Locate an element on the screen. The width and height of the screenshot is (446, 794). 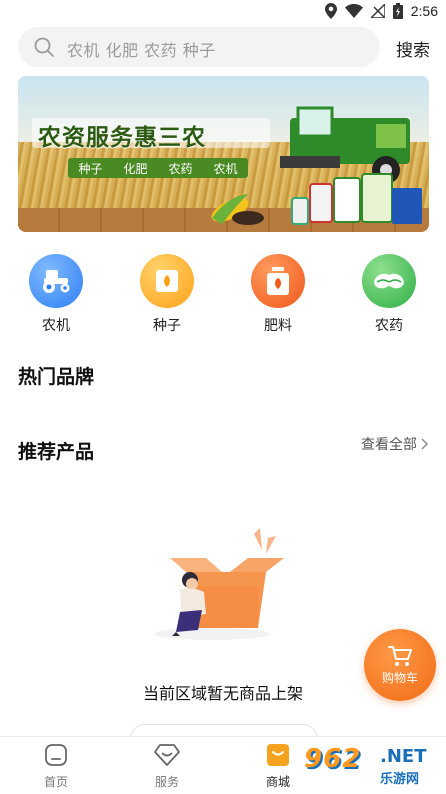
home-icon is located at coordinates (56, 755).